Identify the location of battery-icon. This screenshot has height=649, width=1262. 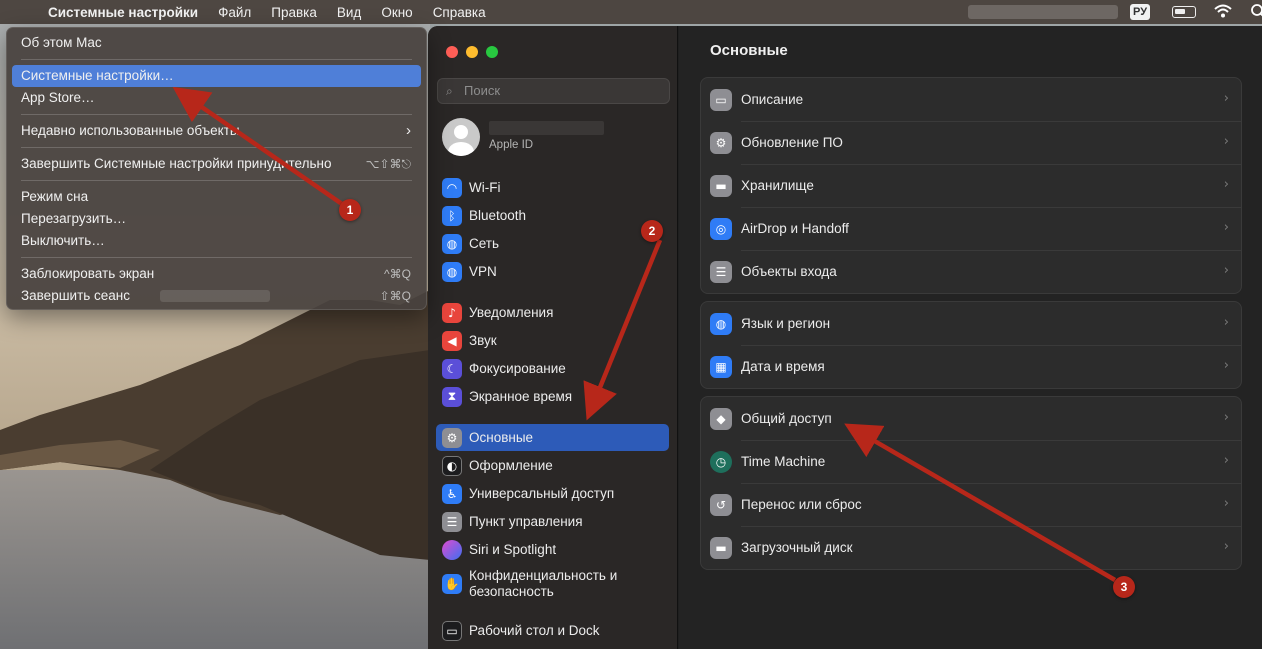
(1184, 12).